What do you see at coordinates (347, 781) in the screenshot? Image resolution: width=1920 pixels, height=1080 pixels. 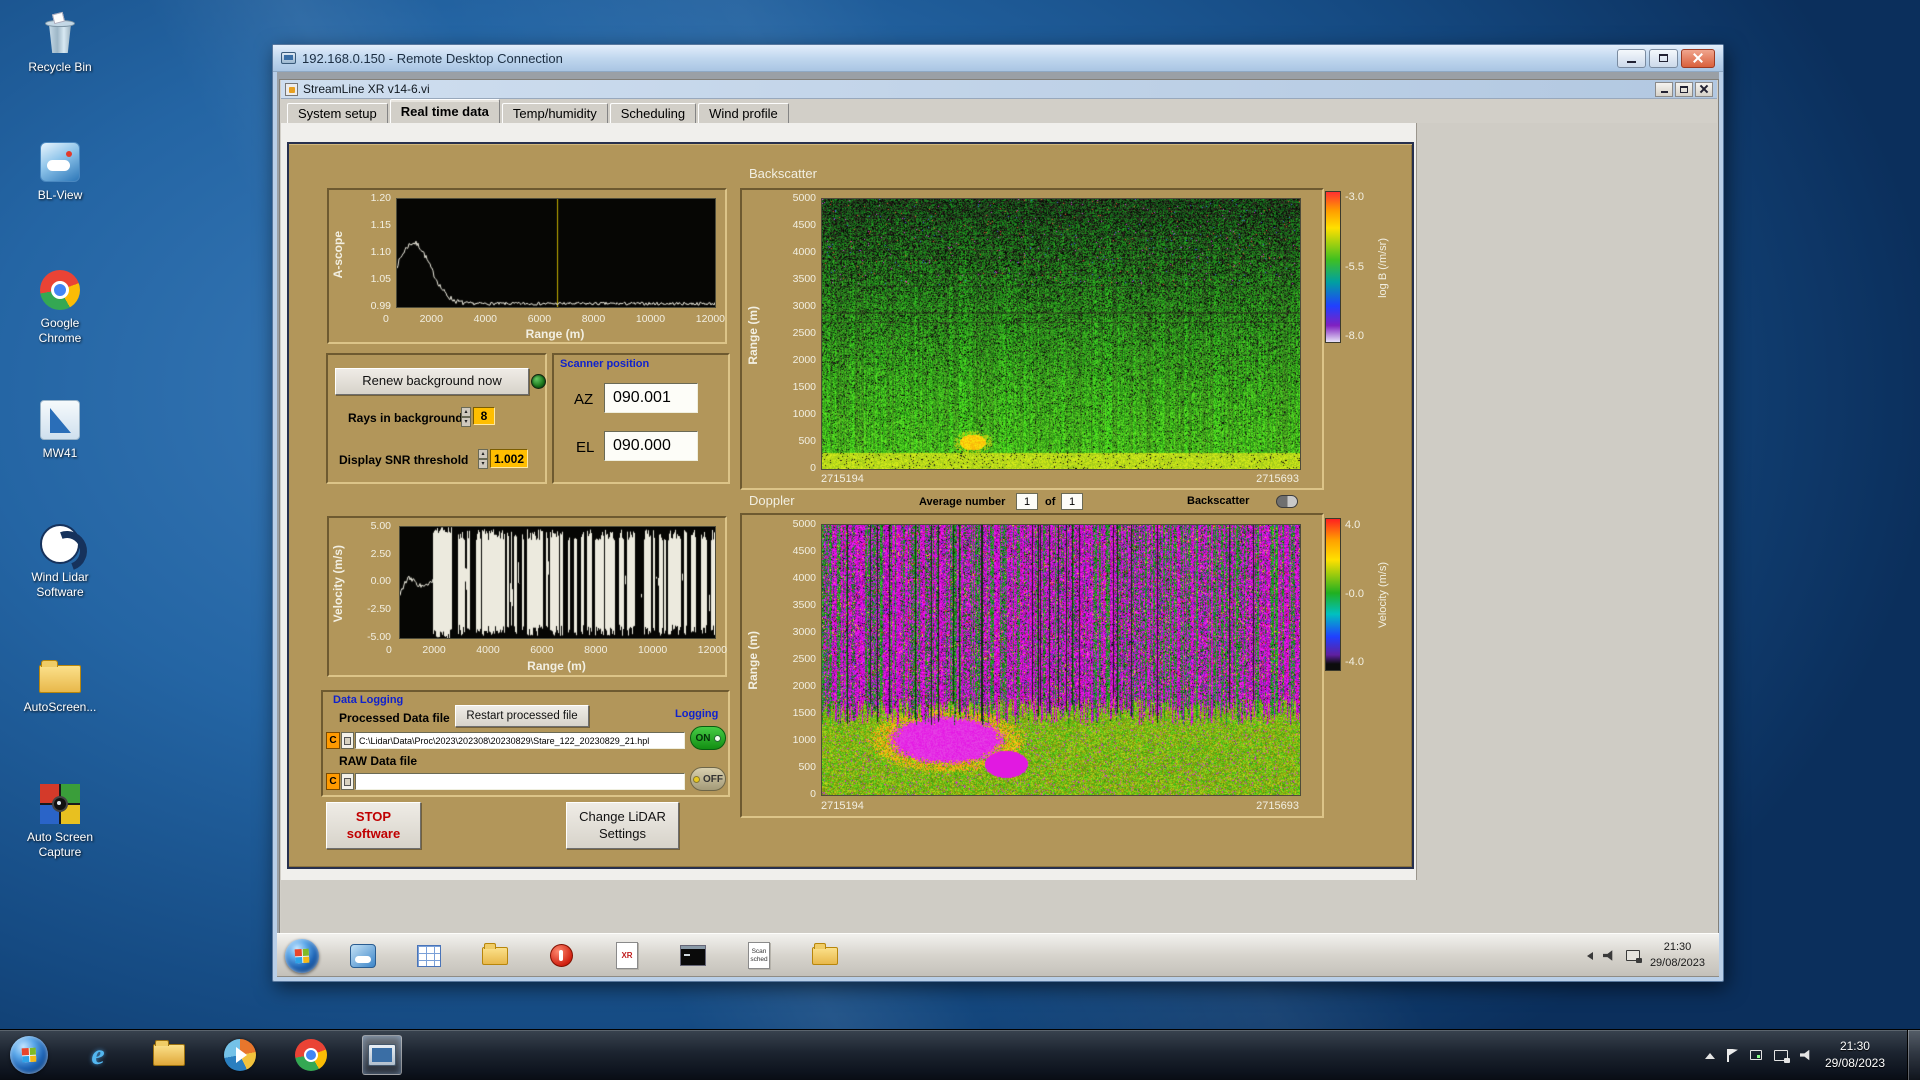 I see `raw-path-browse-icon` at bounding box center [347, 781].